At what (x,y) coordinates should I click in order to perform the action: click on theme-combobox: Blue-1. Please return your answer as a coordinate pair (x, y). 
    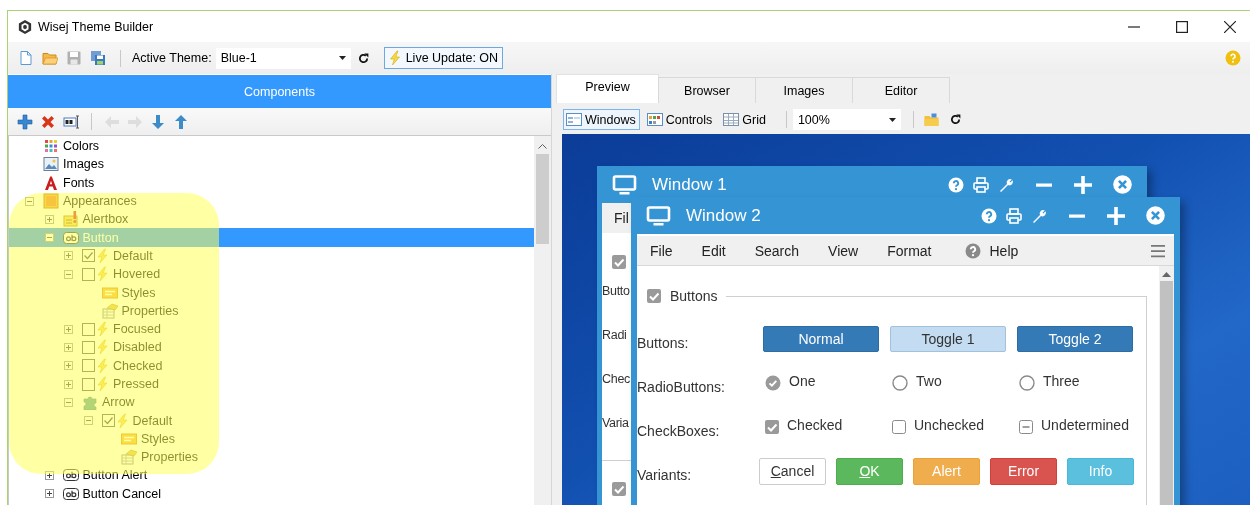
    Looking at the image, I should click on (283, 58).